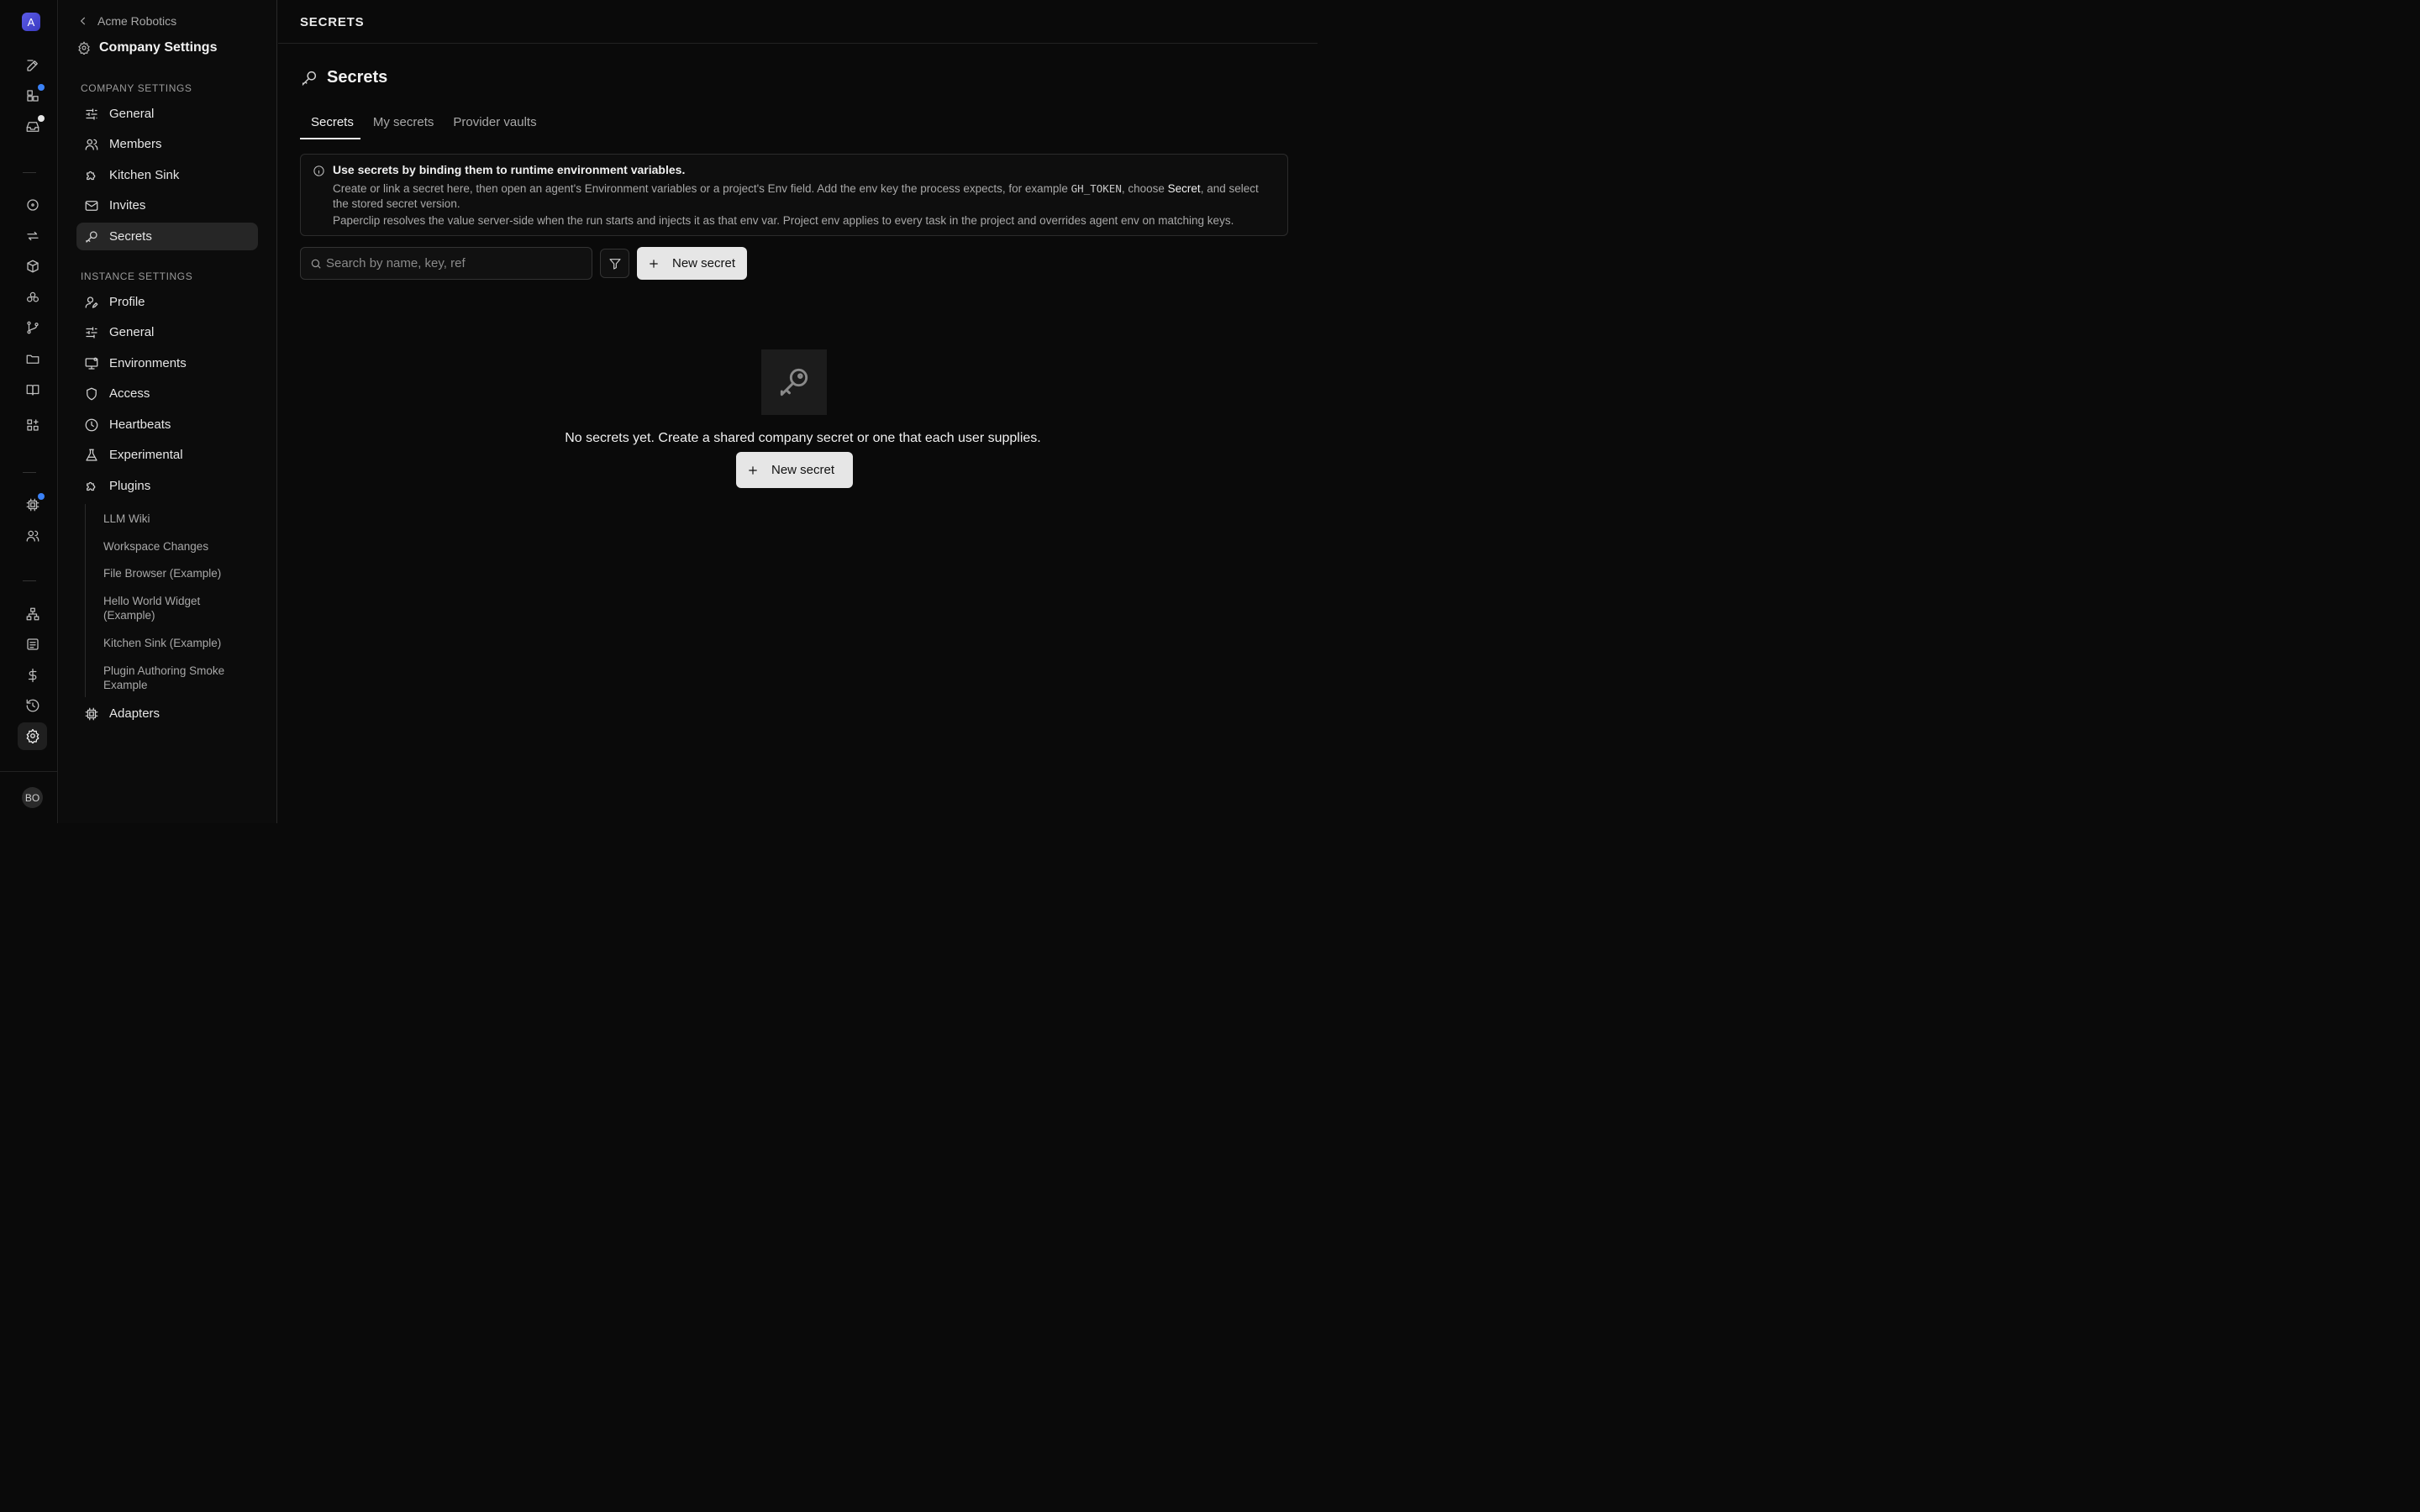 This screenshot has height=1512, width=2420. I want to click on env-key-example: GH_TOKEN, so click(1096, 188).